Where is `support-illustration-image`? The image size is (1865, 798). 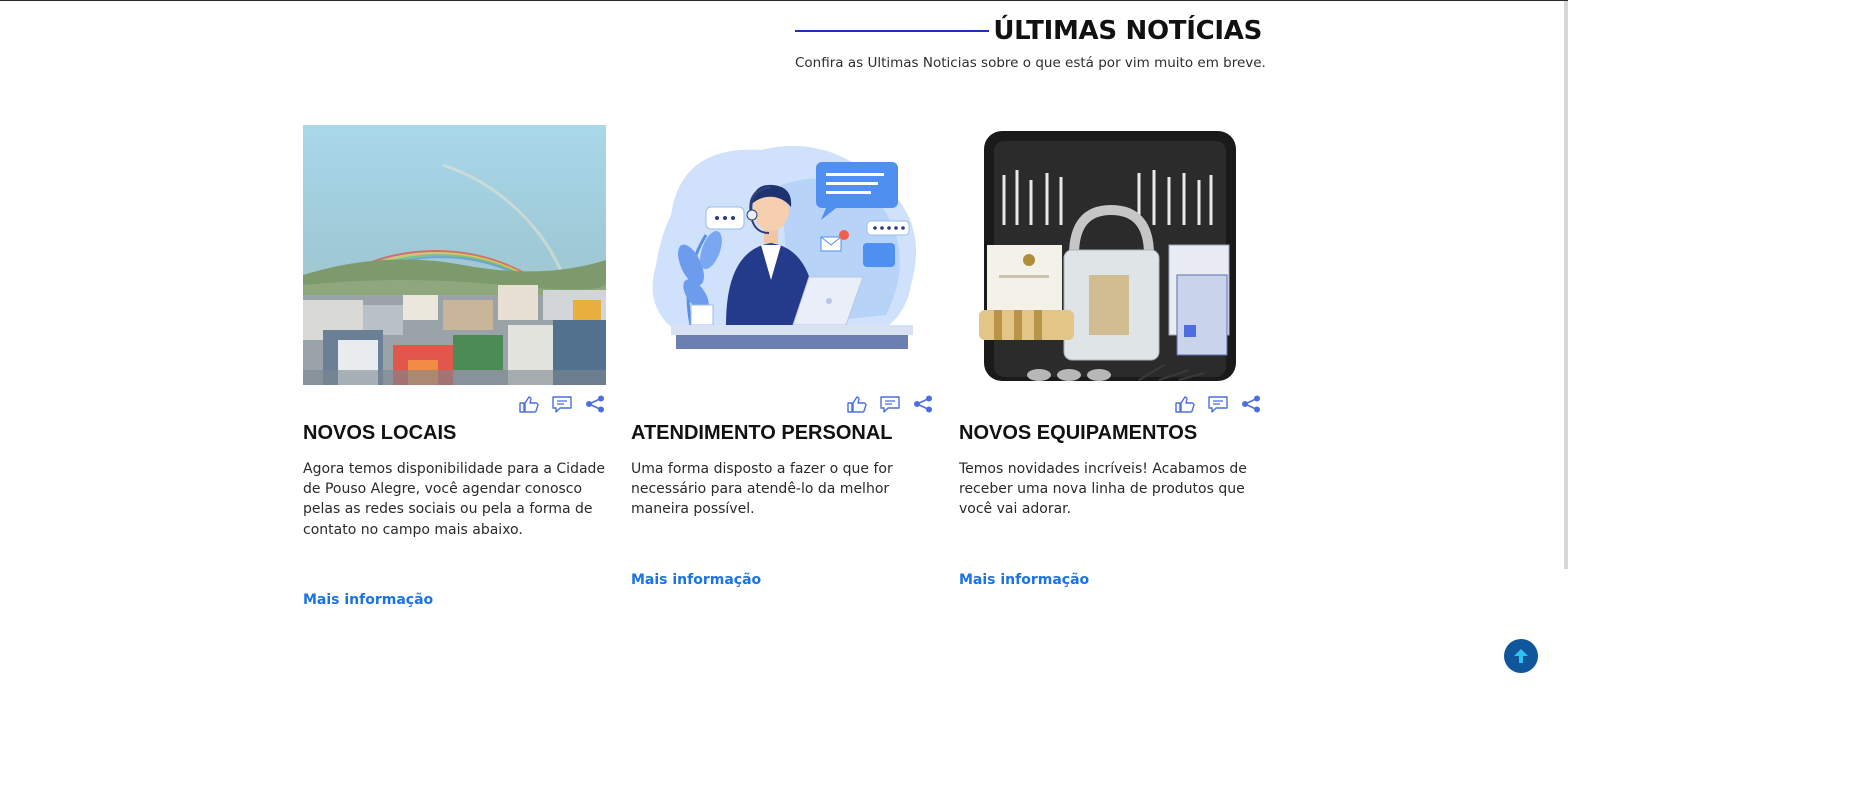 support-illustration-image is located at coordinates (782, 255).